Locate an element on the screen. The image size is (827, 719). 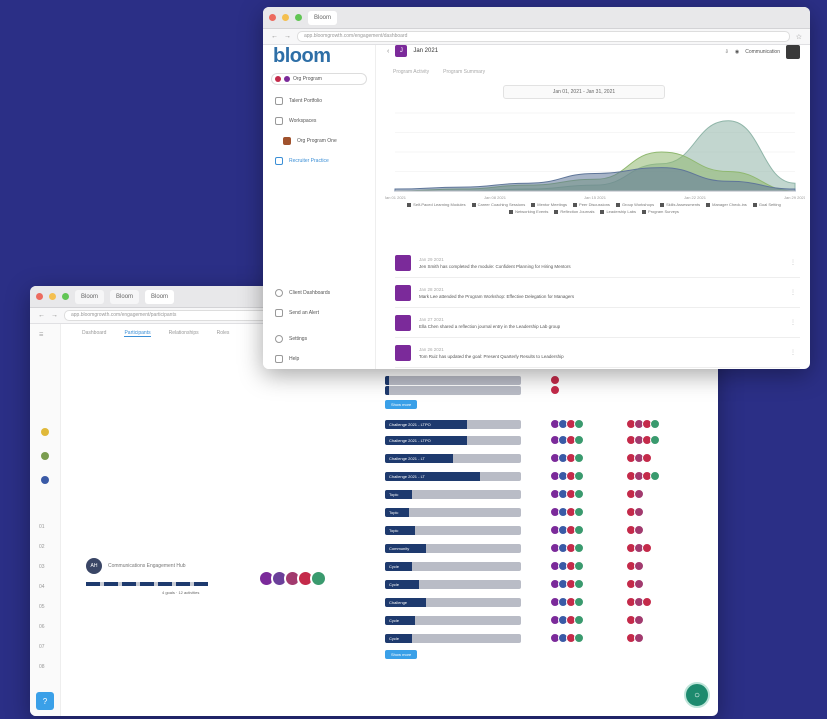
rail-blue-icon is located at coordinates (45, 480).